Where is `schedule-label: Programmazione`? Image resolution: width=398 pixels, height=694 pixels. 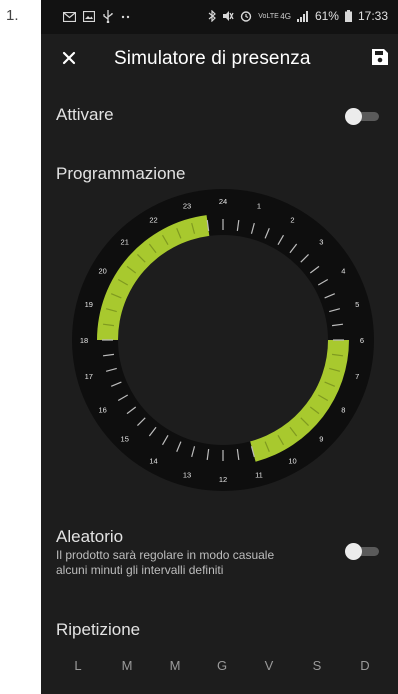
schedule-label: Programmazione is located at coordinates (121, 173).